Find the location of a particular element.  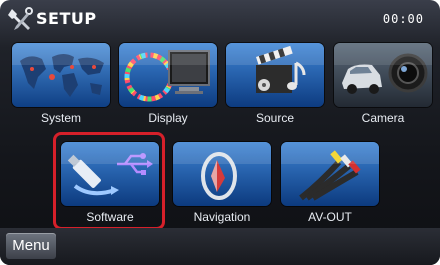

navigation-thumbnail is located at coordinates (222, 174).